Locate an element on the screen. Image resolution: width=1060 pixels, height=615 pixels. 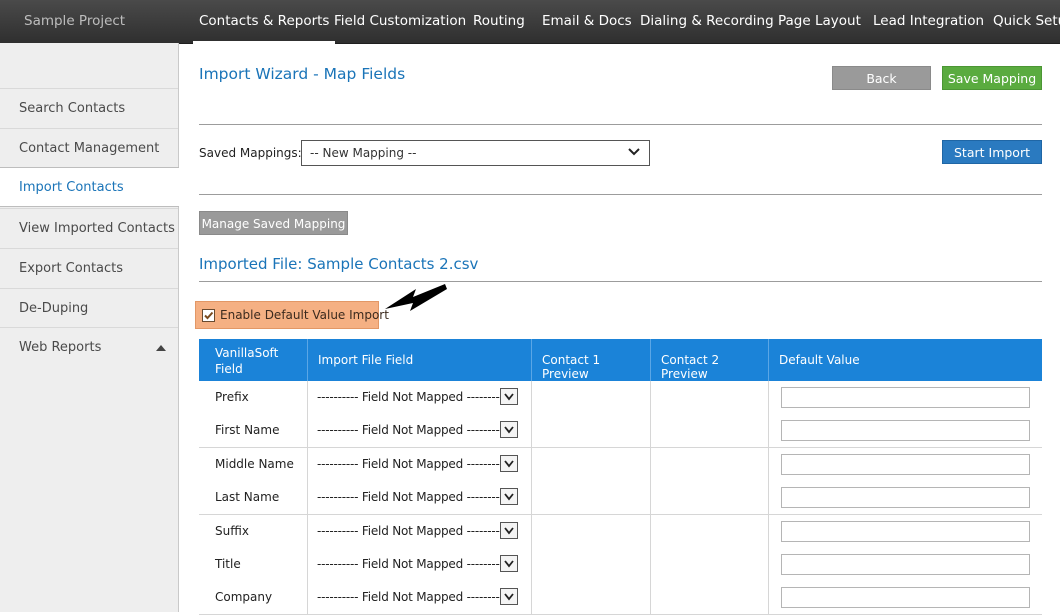
column-header-contact-1: Contact 1 Preview is located at coordinates (591, 360).